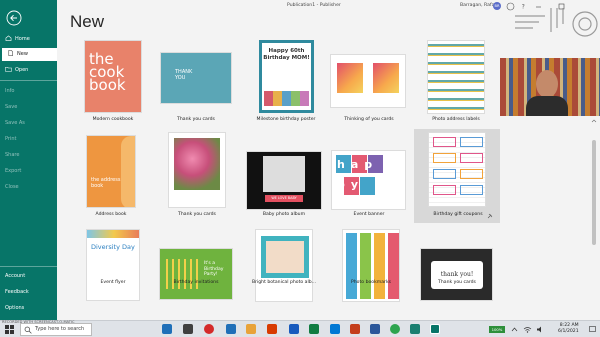  I want to click on nav-open: Open, so click(28, 70).